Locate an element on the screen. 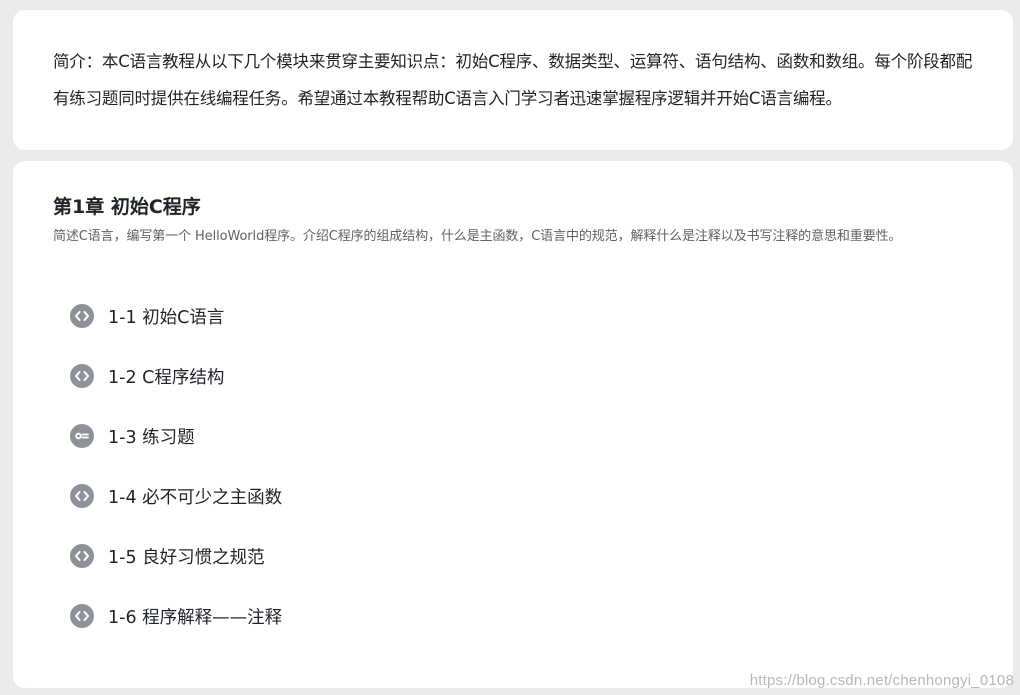 This screenshot has height=695, width=1020. chapter-title: 第1章 初始C程序 is located at coordinates (127, 207).